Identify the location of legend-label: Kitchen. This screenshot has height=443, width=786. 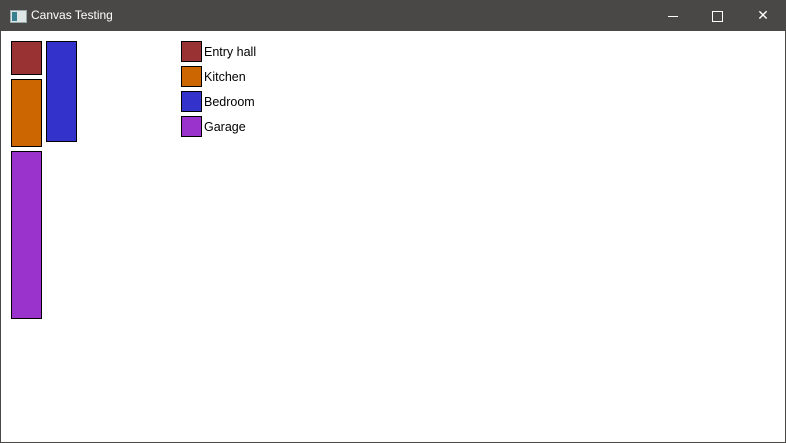
(225, 76).